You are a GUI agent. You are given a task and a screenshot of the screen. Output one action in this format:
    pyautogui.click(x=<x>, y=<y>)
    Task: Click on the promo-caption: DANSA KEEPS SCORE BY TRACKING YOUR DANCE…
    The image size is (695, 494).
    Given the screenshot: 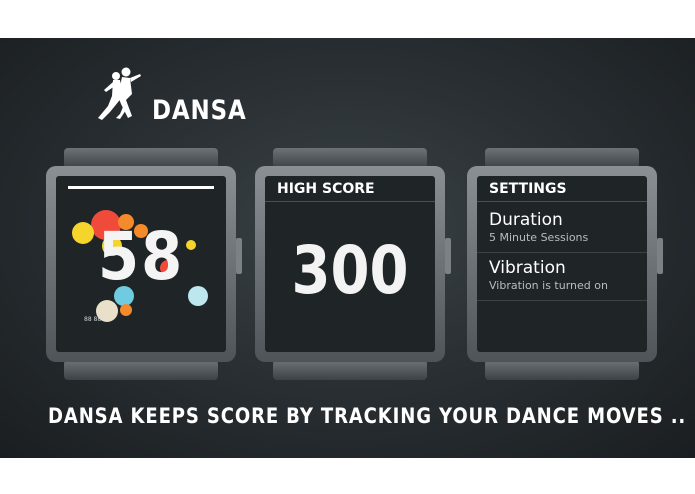 What is the action you would take?
    pyautogui.click(x=367, y=416)
    